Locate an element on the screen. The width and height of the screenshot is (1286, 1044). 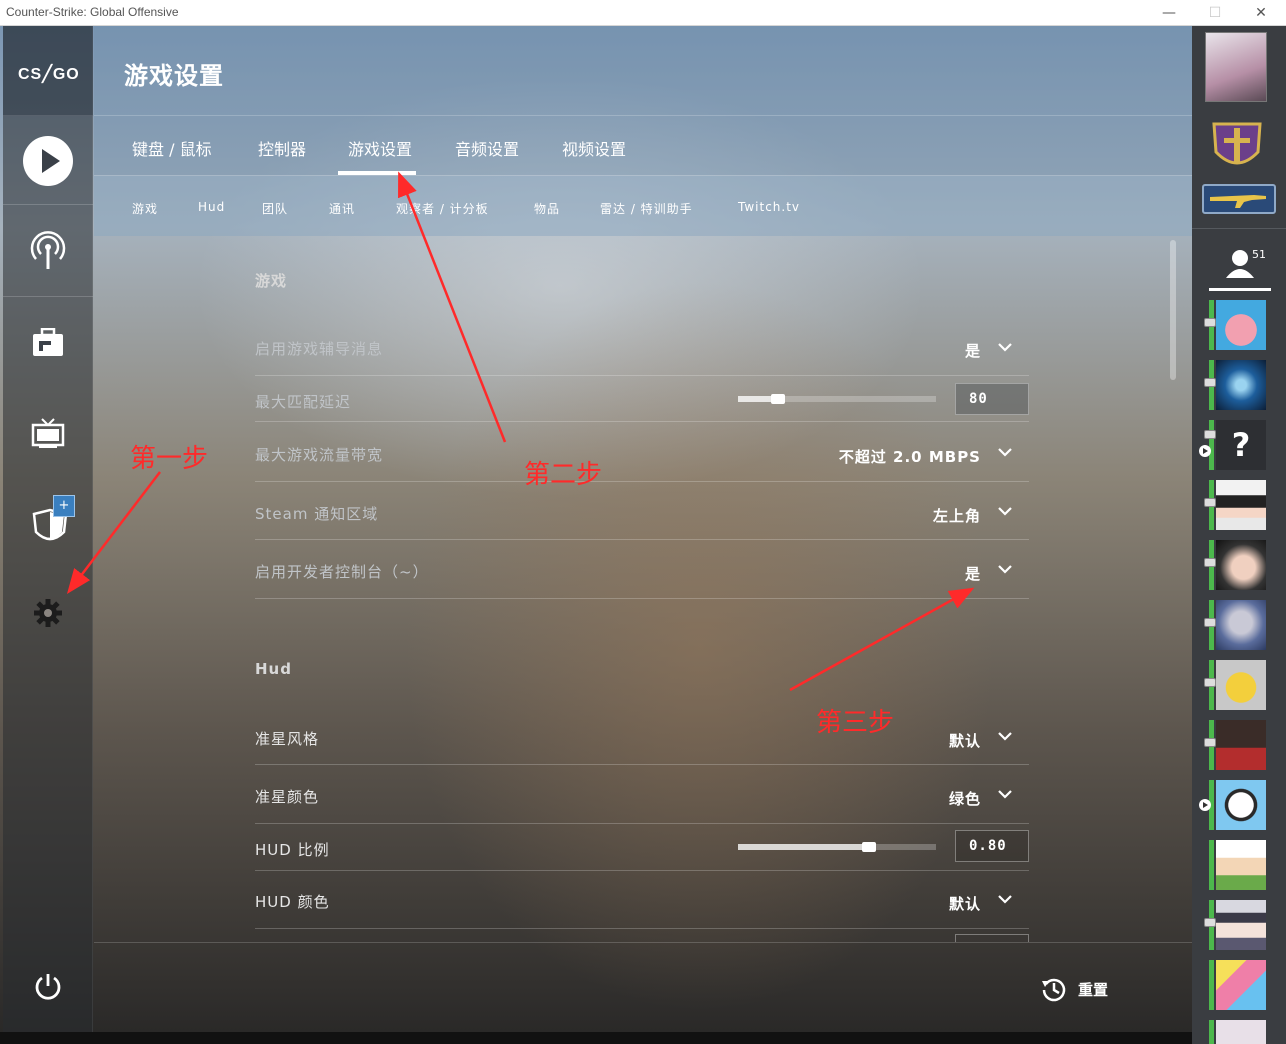
bottom-strip is located at coordinates (596, 1038).